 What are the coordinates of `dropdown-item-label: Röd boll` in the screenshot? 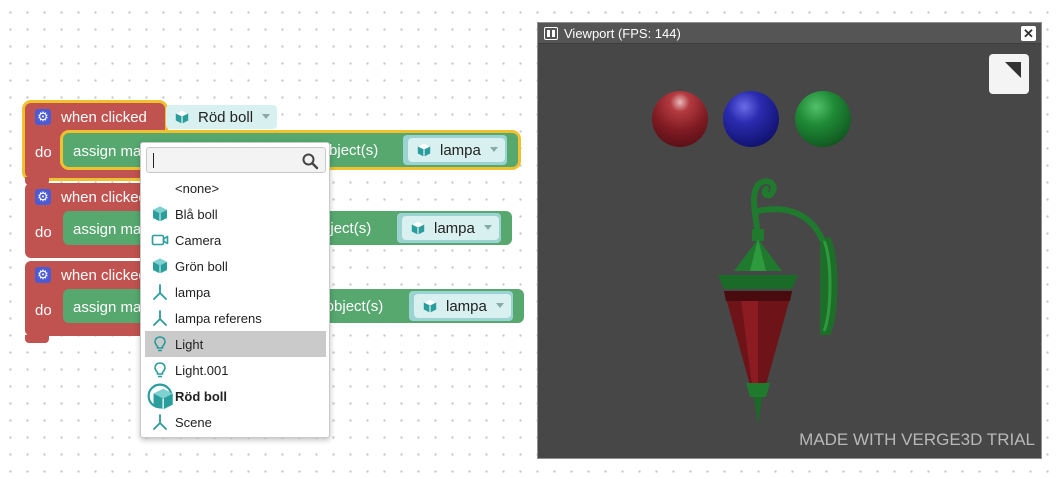 It's located at (201, 396).